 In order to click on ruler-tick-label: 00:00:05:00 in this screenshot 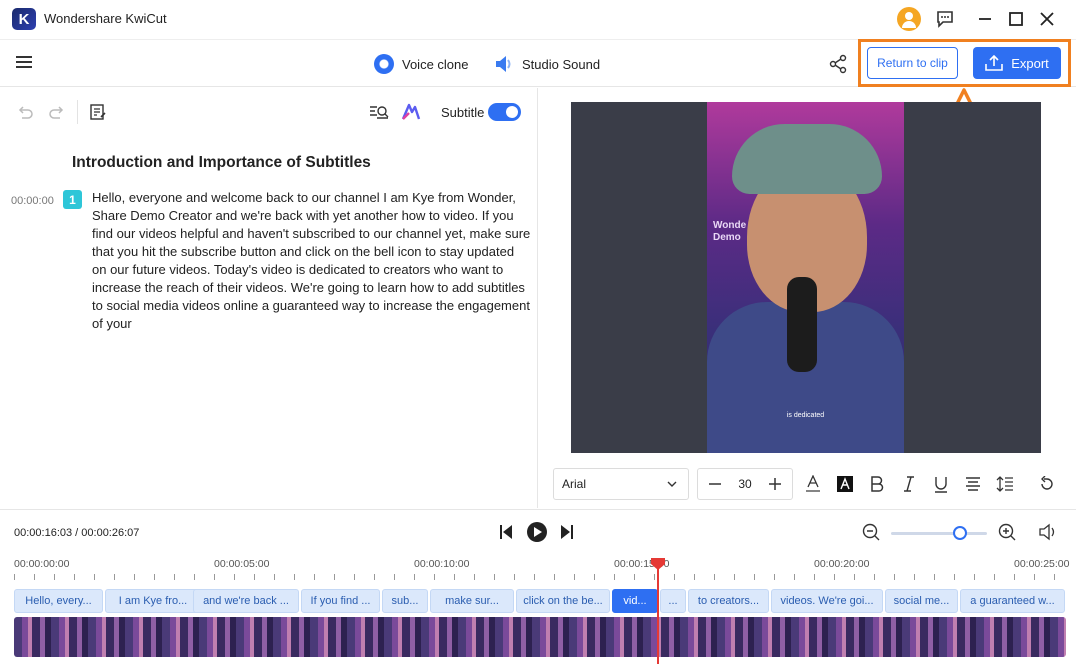, I will do `click(242, 564)`.